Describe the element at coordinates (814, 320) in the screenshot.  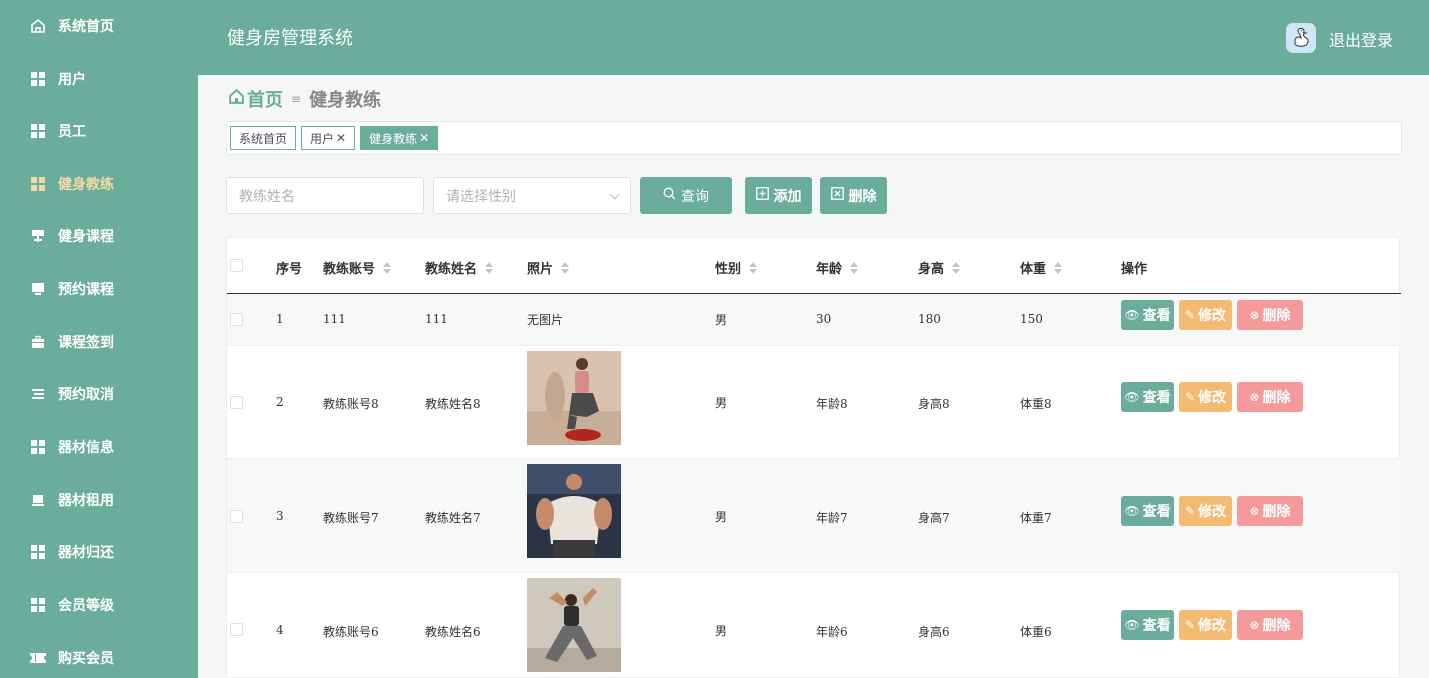
I see `table-row: 1 111 111 无图片 男 30 180 150 👁 查看 ✎ 修改 ⊗ 删除` at that location.